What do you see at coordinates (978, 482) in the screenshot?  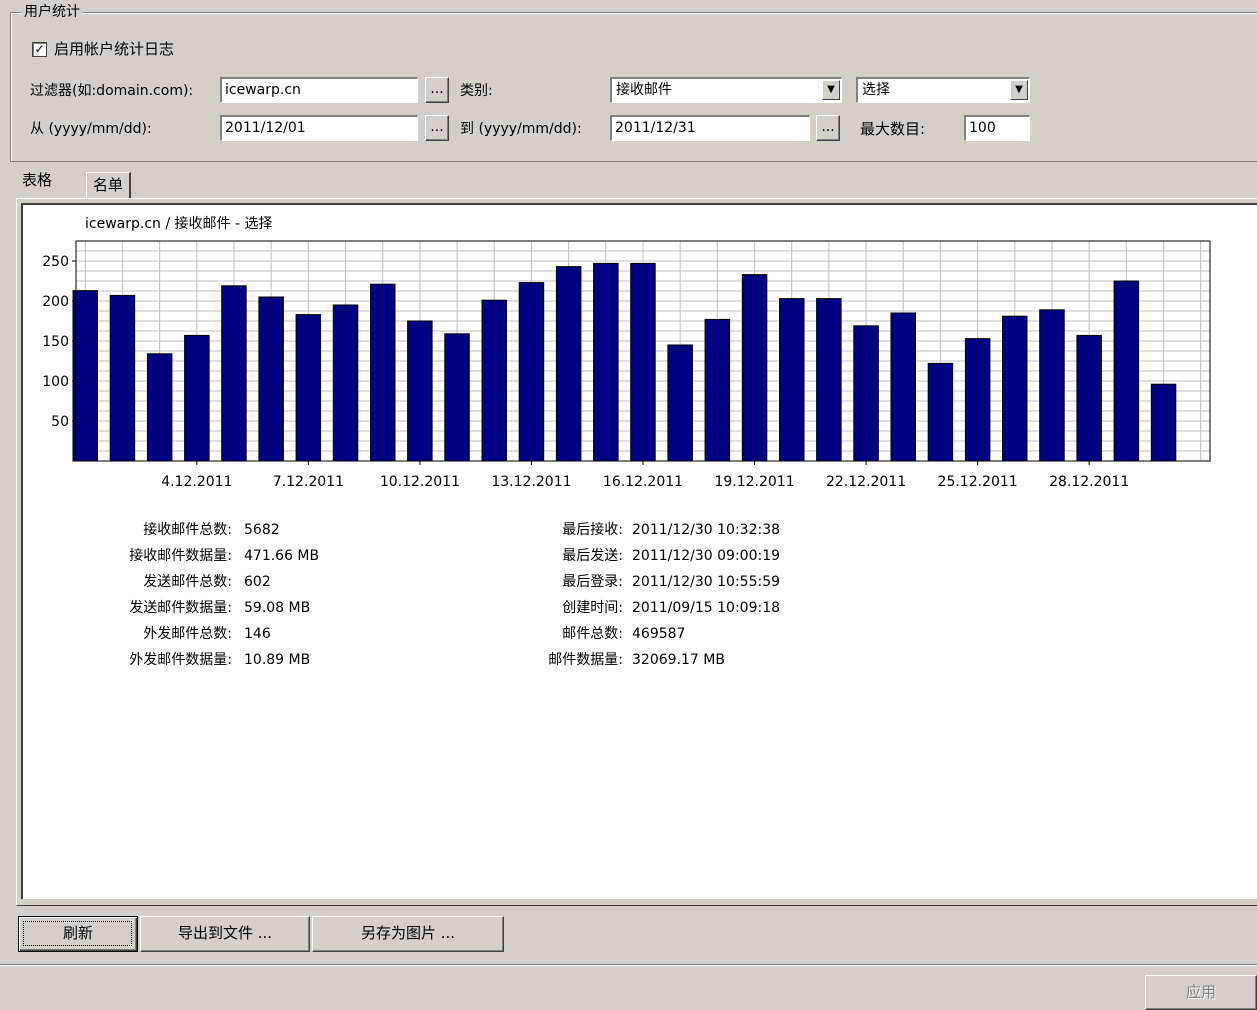 I see `x-tick-label: 25.12.2011` at bounding box center [978, 482].